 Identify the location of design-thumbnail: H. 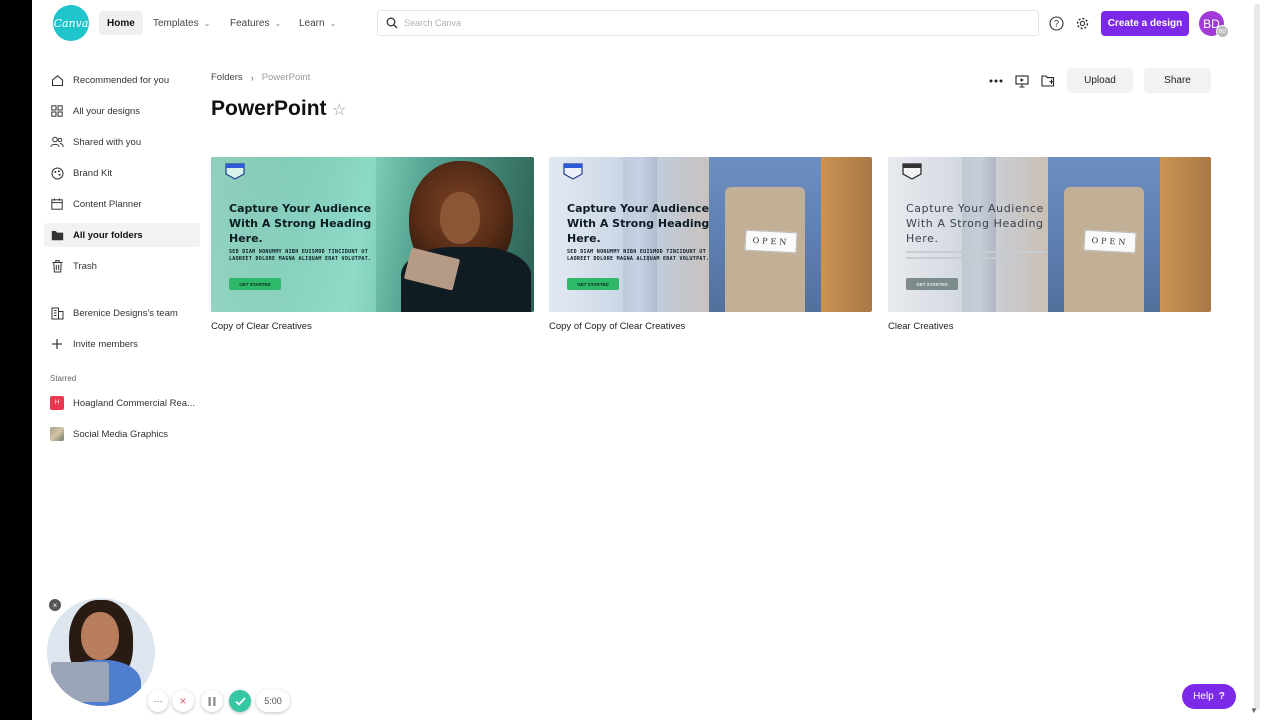
(57, 403).